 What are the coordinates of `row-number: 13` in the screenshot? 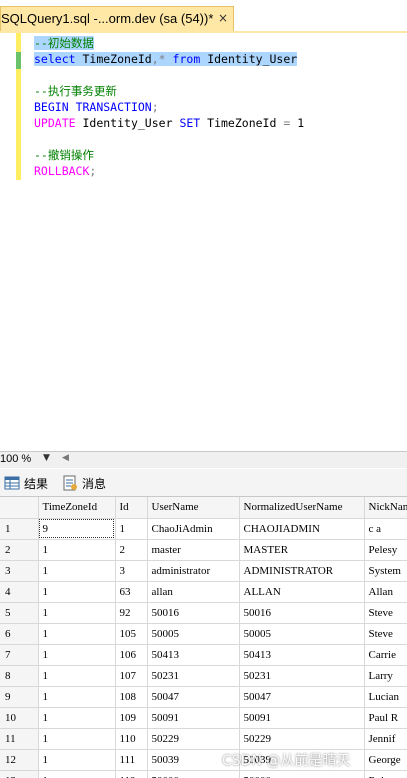 It's located at (19, 774).